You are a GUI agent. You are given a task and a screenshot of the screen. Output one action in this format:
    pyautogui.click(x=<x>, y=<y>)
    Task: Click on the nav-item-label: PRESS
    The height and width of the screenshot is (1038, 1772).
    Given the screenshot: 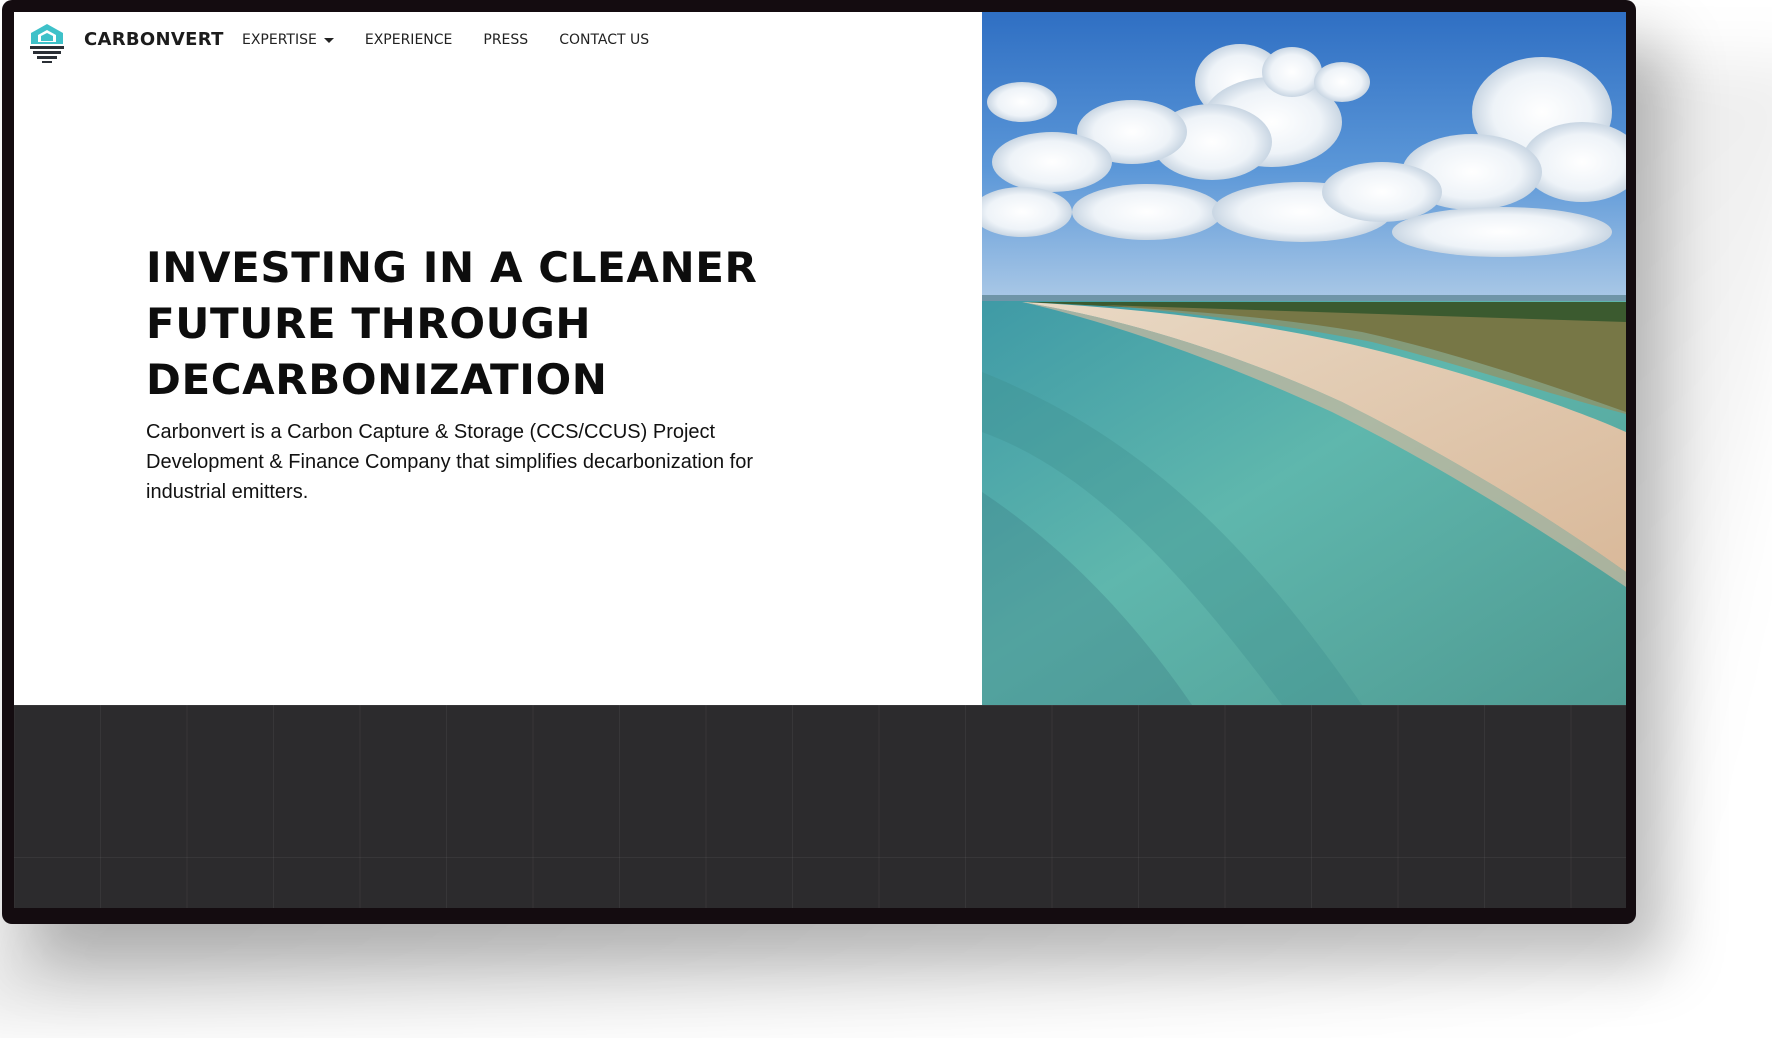 What is the action you would take?
    pyautogui.click(x=506, y=40)
    